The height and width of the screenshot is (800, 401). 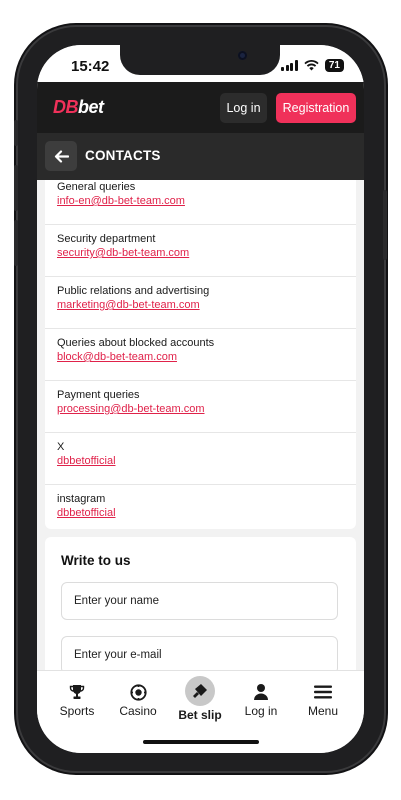 I want to click on trophy-icon, so click(x=77, y=692).